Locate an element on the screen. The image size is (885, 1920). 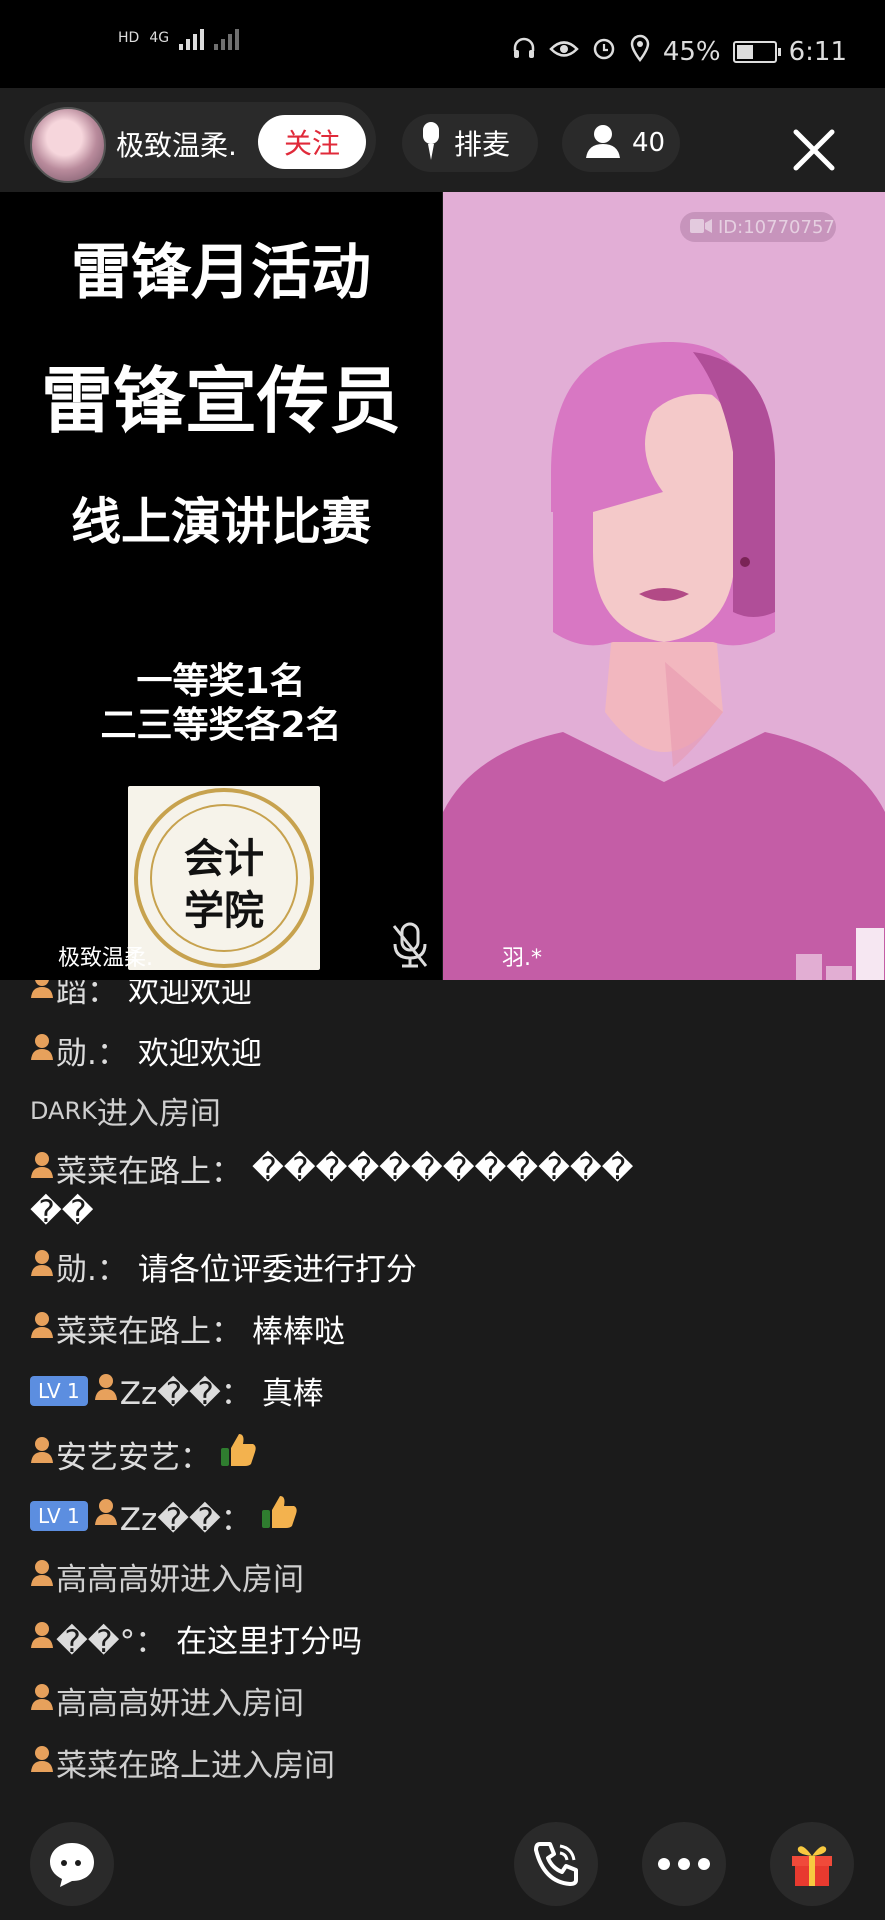
close-button is located at coordinates (814, 150).